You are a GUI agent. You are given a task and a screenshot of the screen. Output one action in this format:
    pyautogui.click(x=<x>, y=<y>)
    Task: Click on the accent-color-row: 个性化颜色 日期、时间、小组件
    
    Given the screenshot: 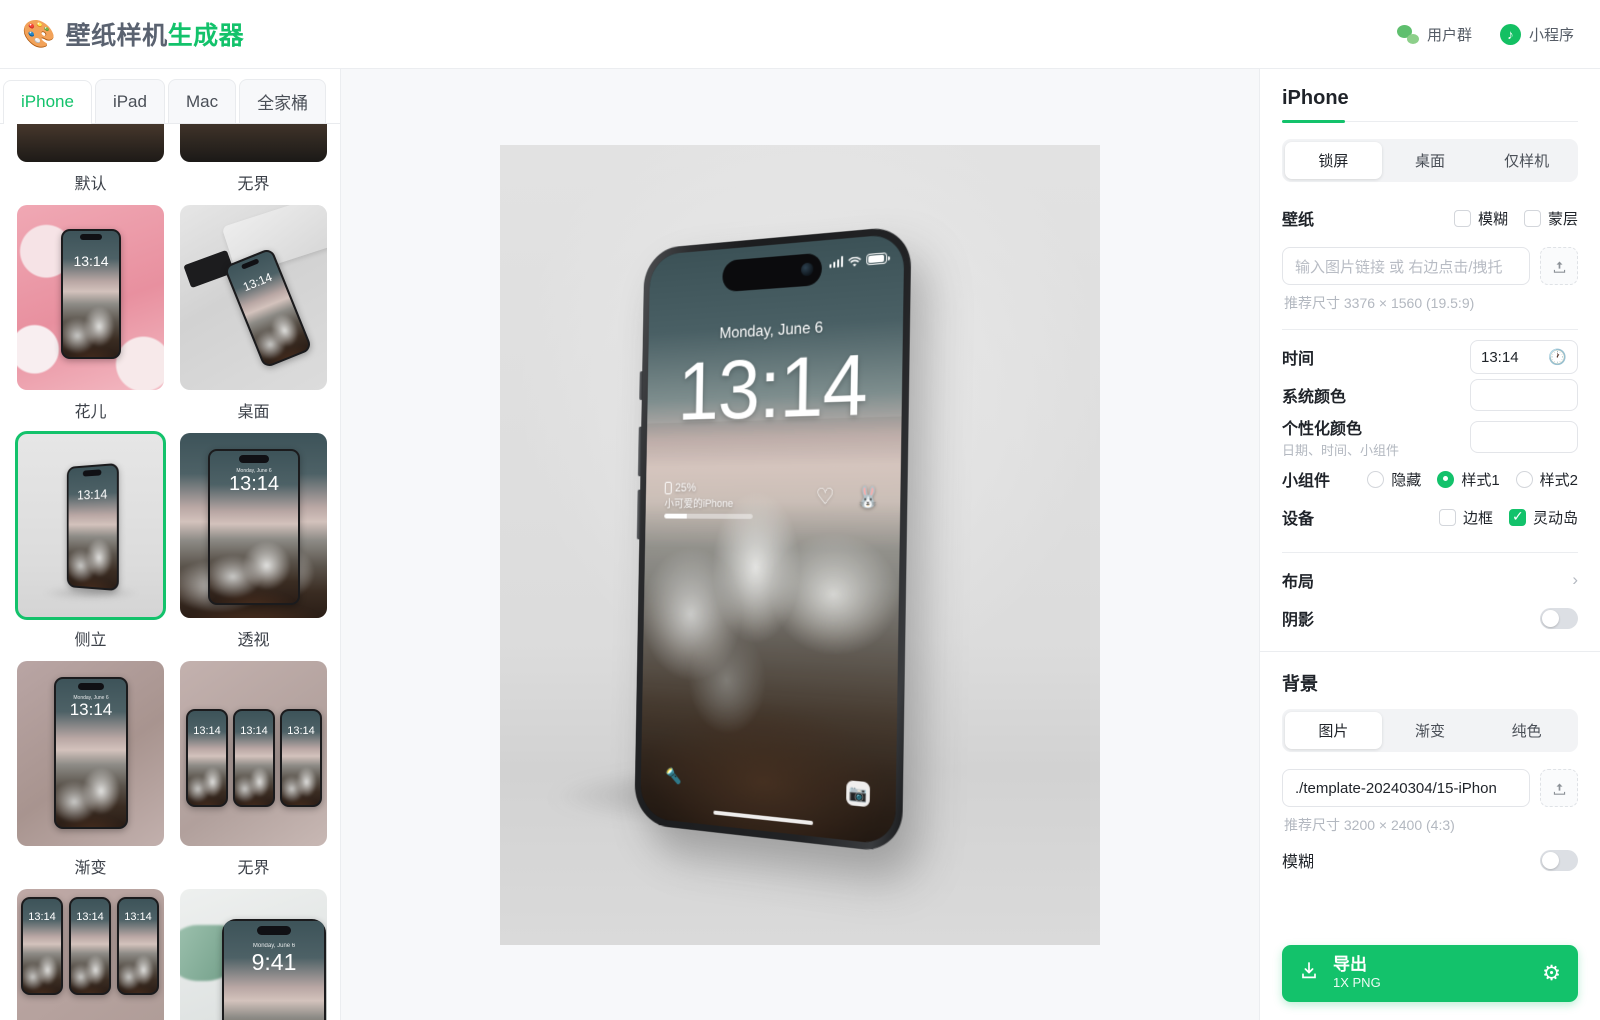 What is the action you would take?
    pyautogui.click(x=1430, y=437)
    